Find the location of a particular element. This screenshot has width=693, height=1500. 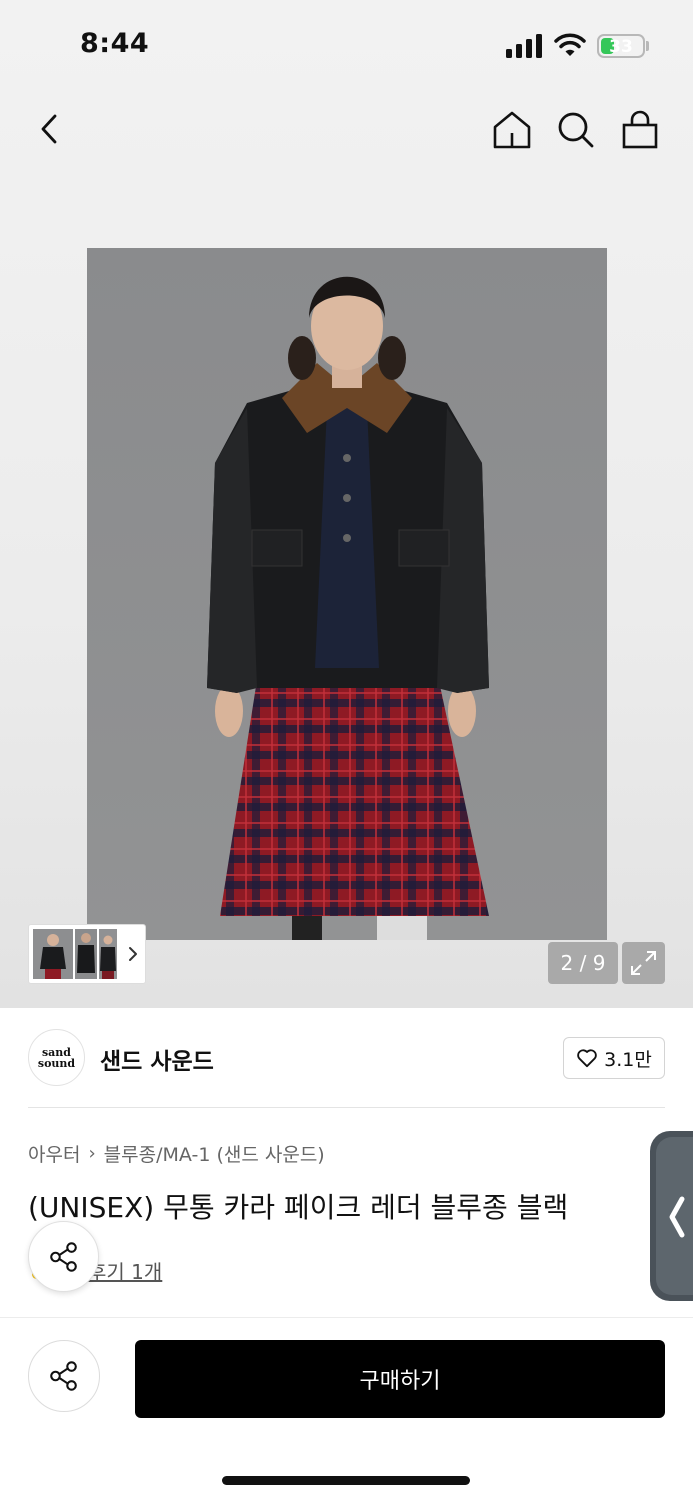

brand-logo: sand sound is located at coordinates (56, 1057).